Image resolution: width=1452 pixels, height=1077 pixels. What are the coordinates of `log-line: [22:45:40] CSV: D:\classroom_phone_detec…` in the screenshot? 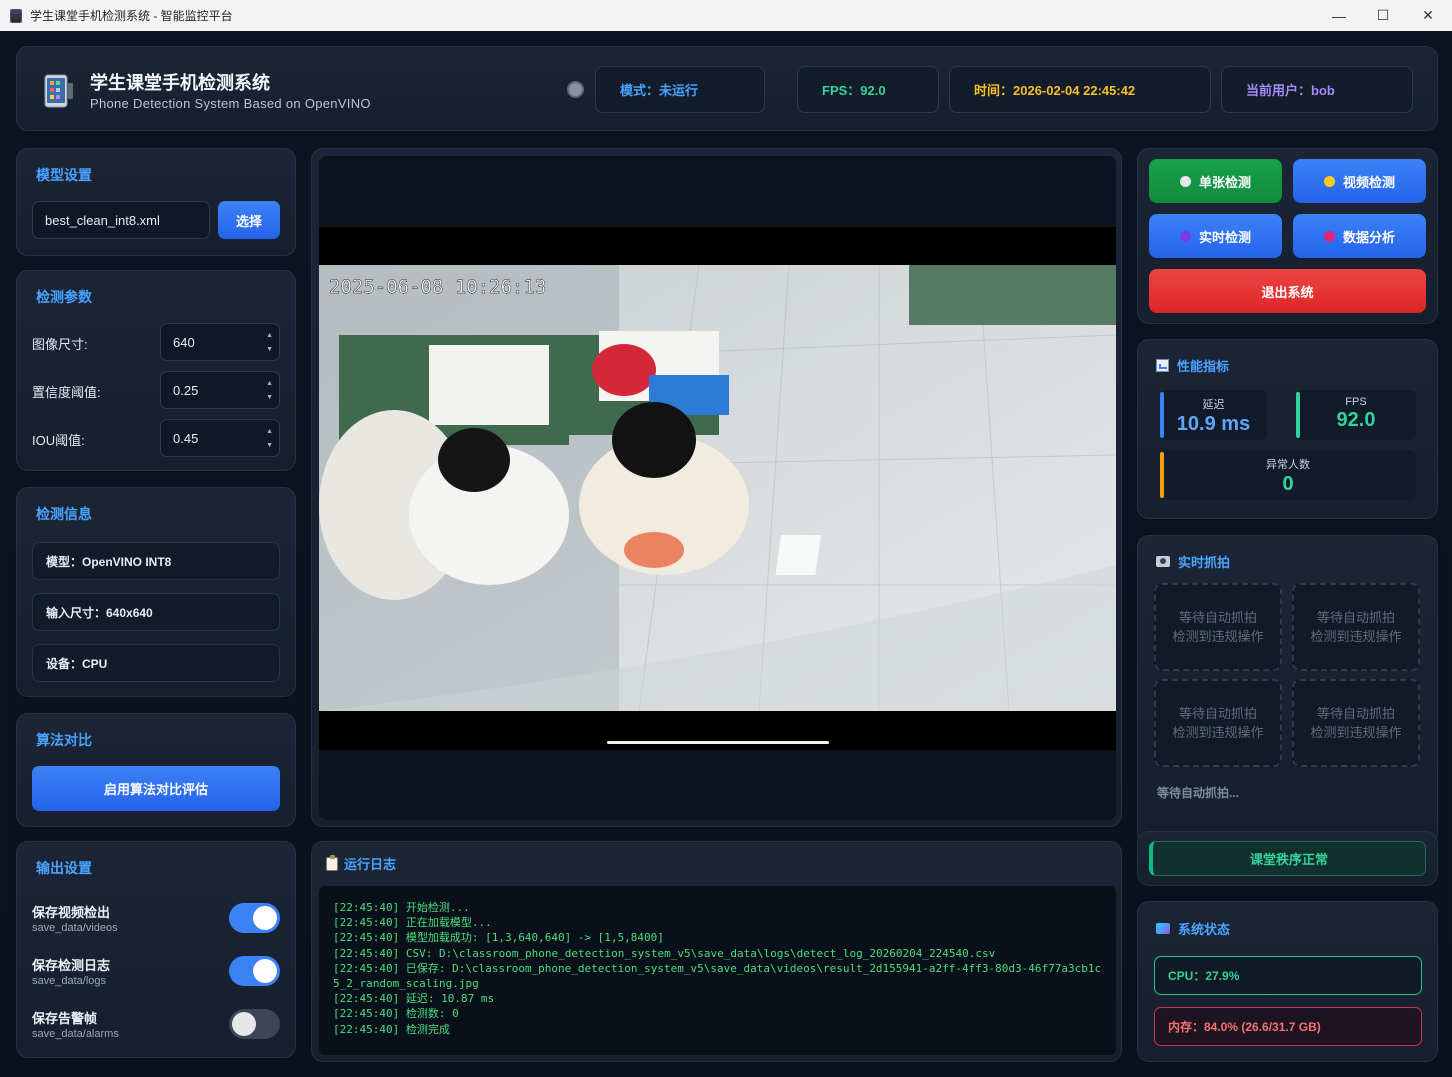 It's located at (664, 953).